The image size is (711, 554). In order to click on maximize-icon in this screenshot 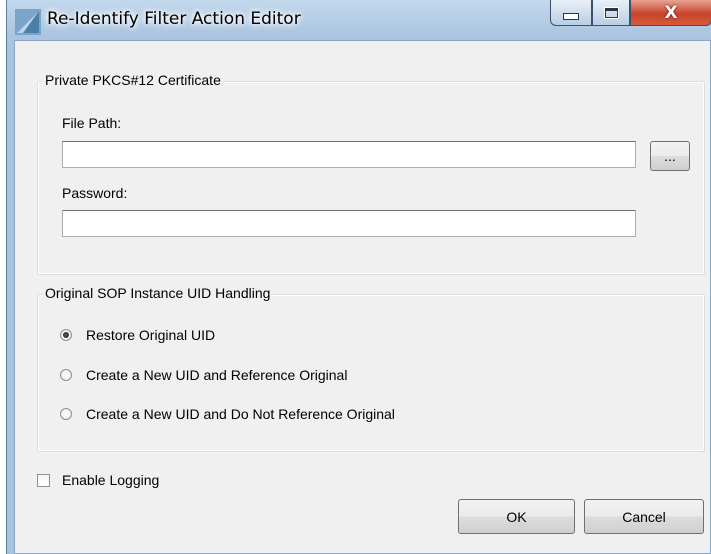, I will do `click(611, 12)`.